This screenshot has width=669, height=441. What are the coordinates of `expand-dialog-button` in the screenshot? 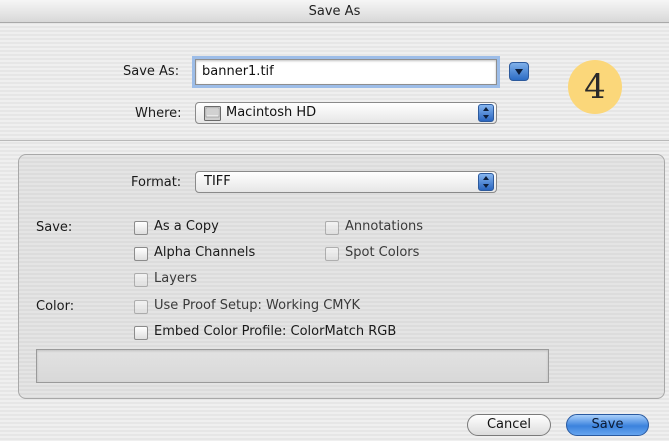 It's located at (519, 71).